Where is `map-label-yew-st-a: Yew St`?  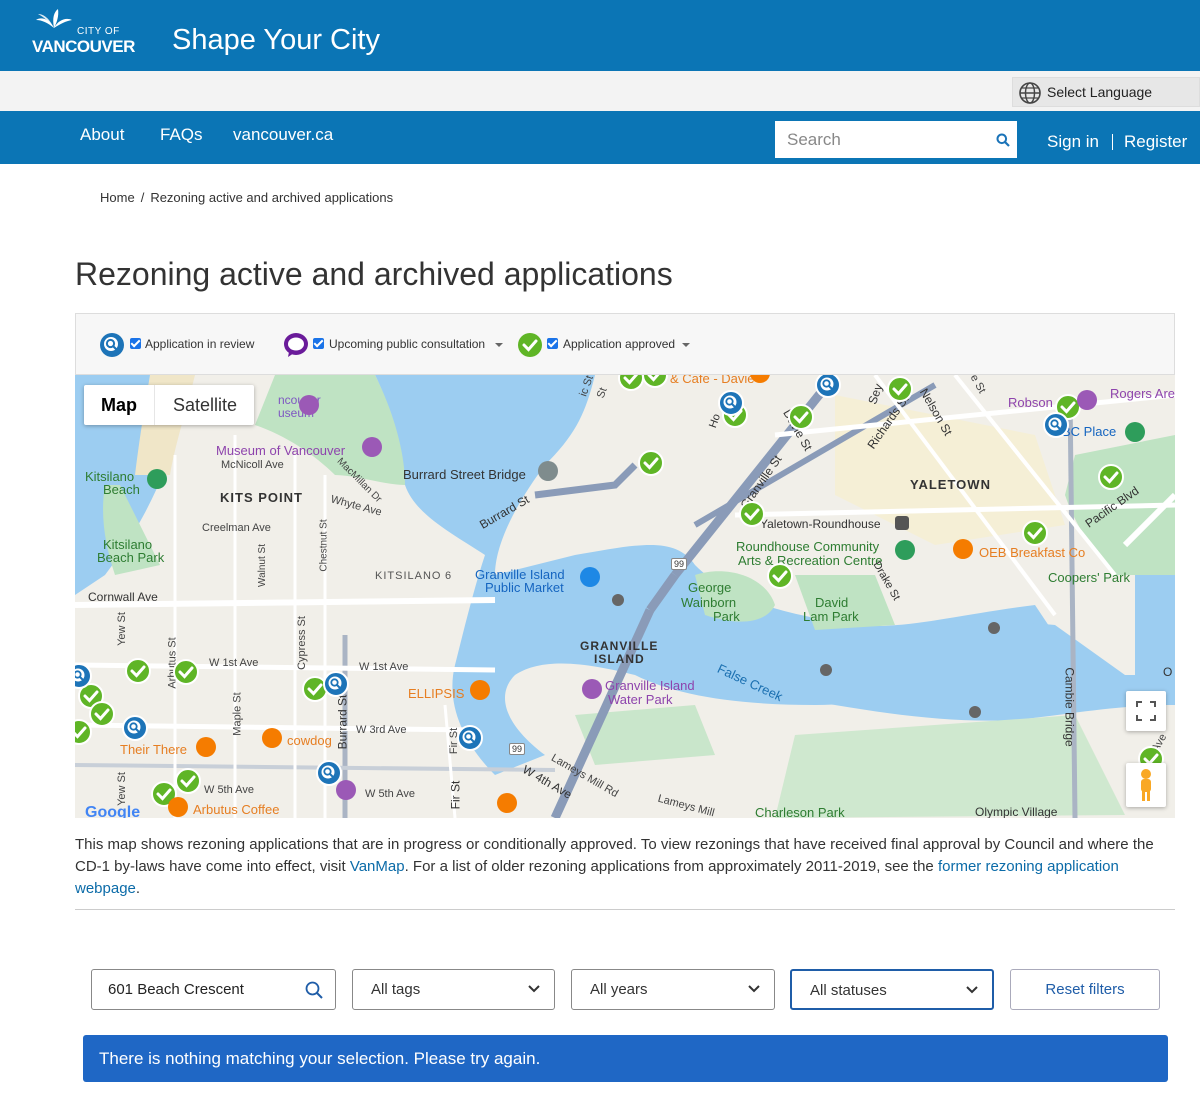 map-label-yew-st-a: Yew St is located at coordinates (121, 629).